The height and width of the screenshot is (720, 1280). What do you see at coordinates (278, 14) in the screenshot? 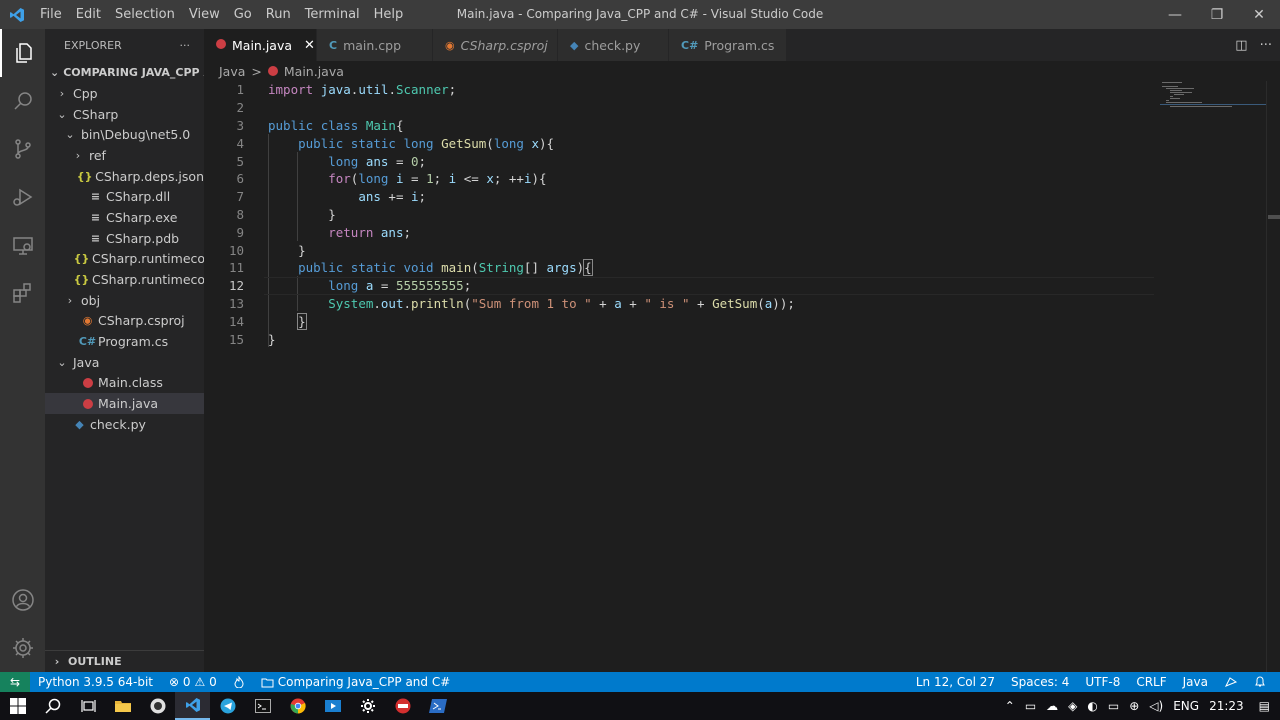
I see `menu-run: Run` at bounding box center [278, 14].